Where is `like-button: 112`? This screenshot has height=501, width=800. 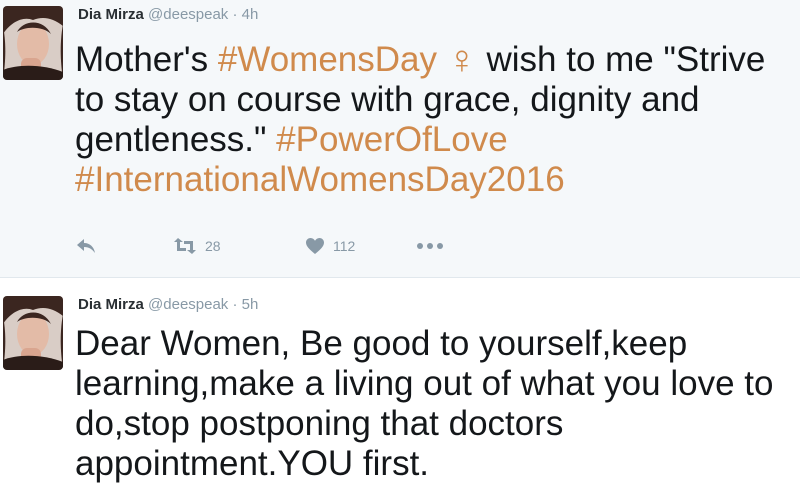
like-button: 112 is located at coordinates (330, 246).